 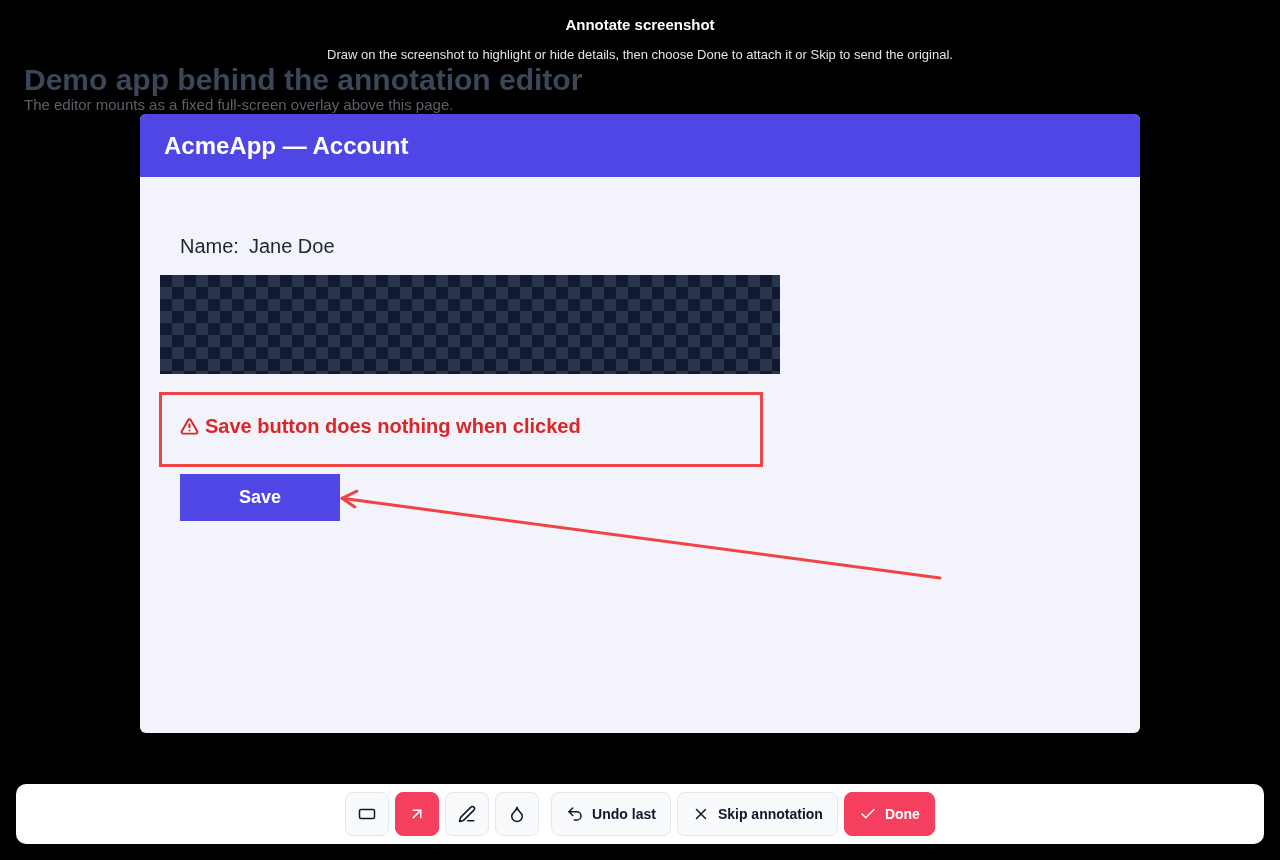 I want to click on done-button: Done, so click(x=889, y=814).